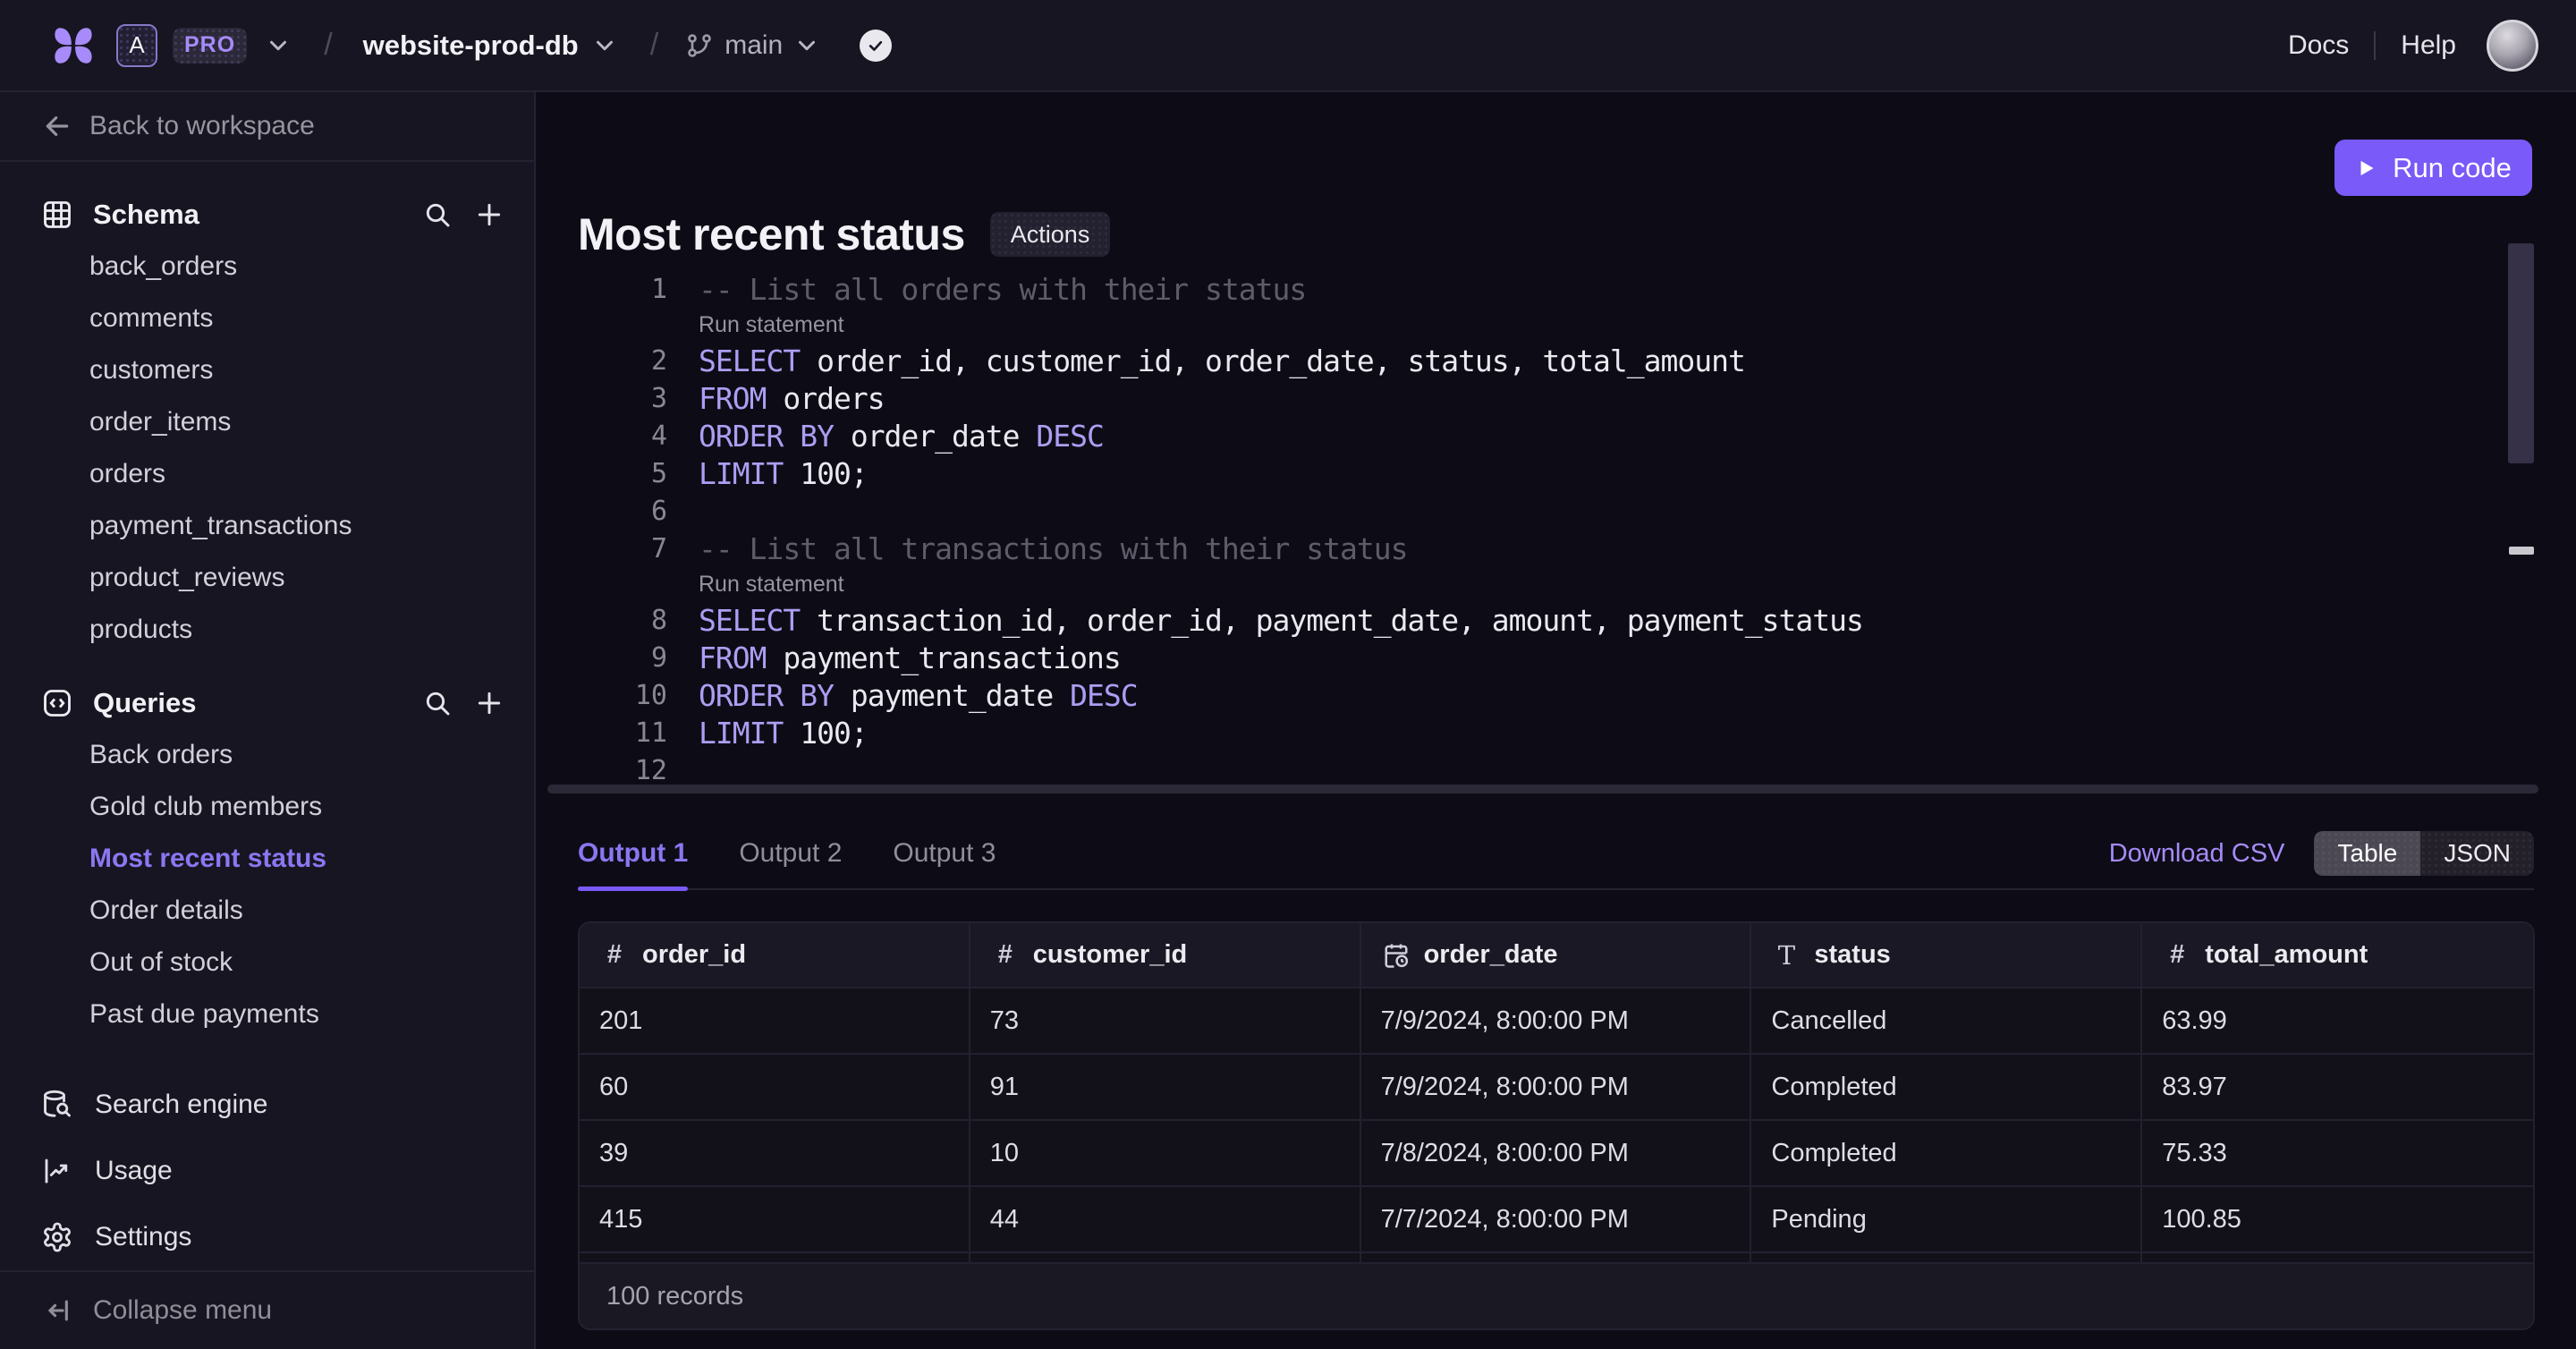  Describe the element at coordinates (143, 1236) in the screenshot. I see `settings-label: Settings` at that location.